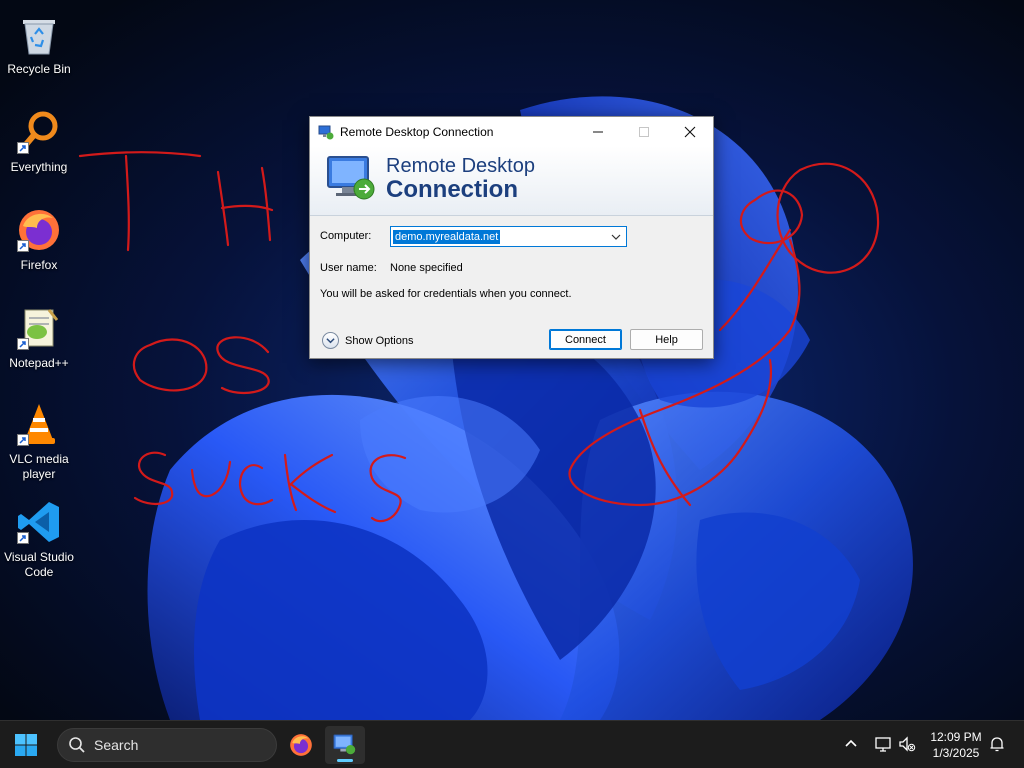 The width and height of the screenshot is (1024, 768). I want to click on remote-desktop-app-icon, so click(326, 132).